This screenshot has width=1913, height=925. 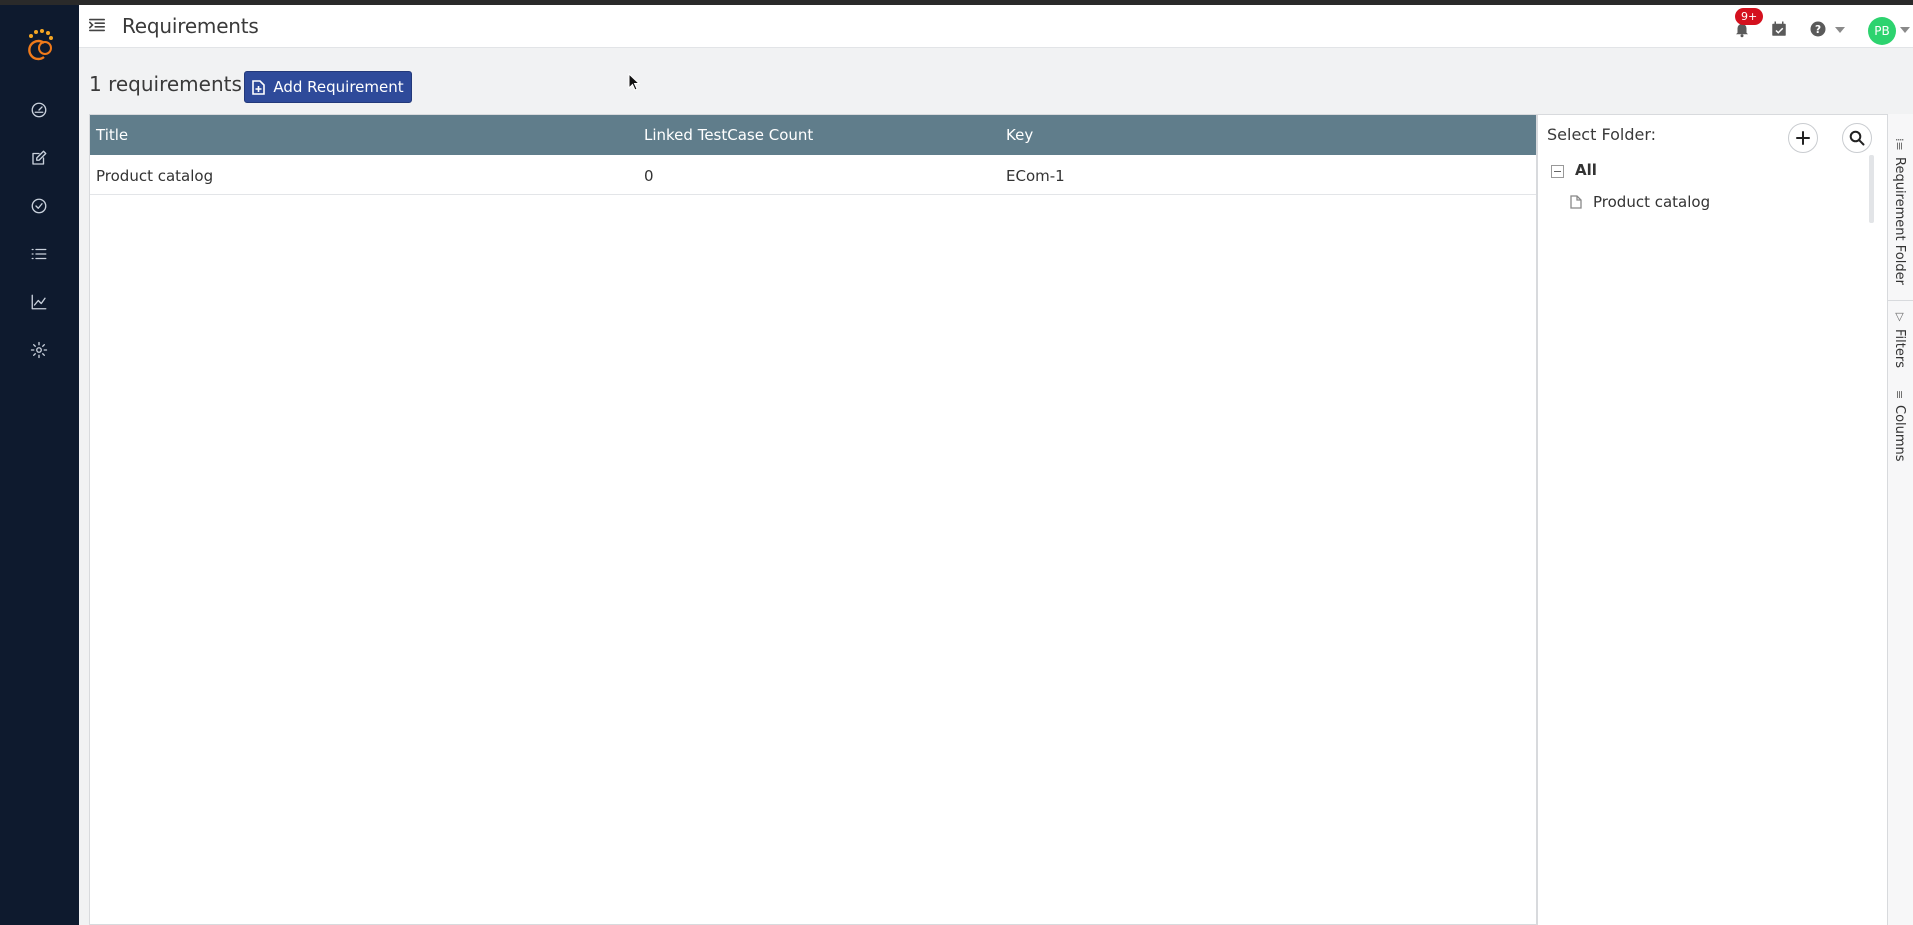 I want to click on search-icon, so click(x=1857, y=138).